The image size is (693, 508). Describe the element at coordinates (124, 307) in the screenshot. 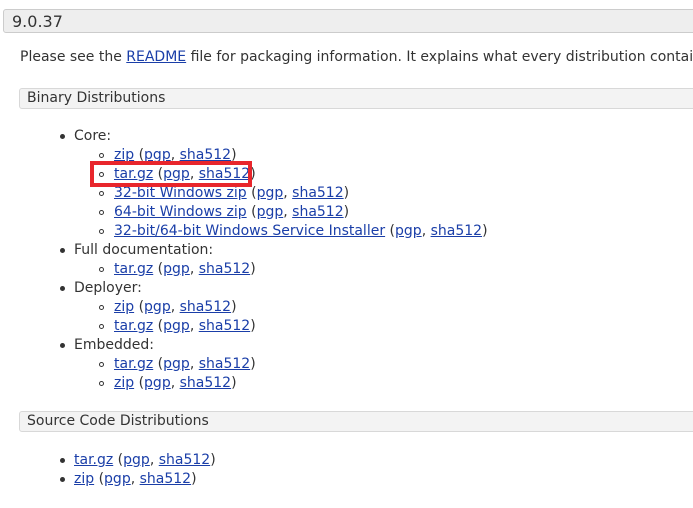

I see `deployer-zip-link: zip` at that location.